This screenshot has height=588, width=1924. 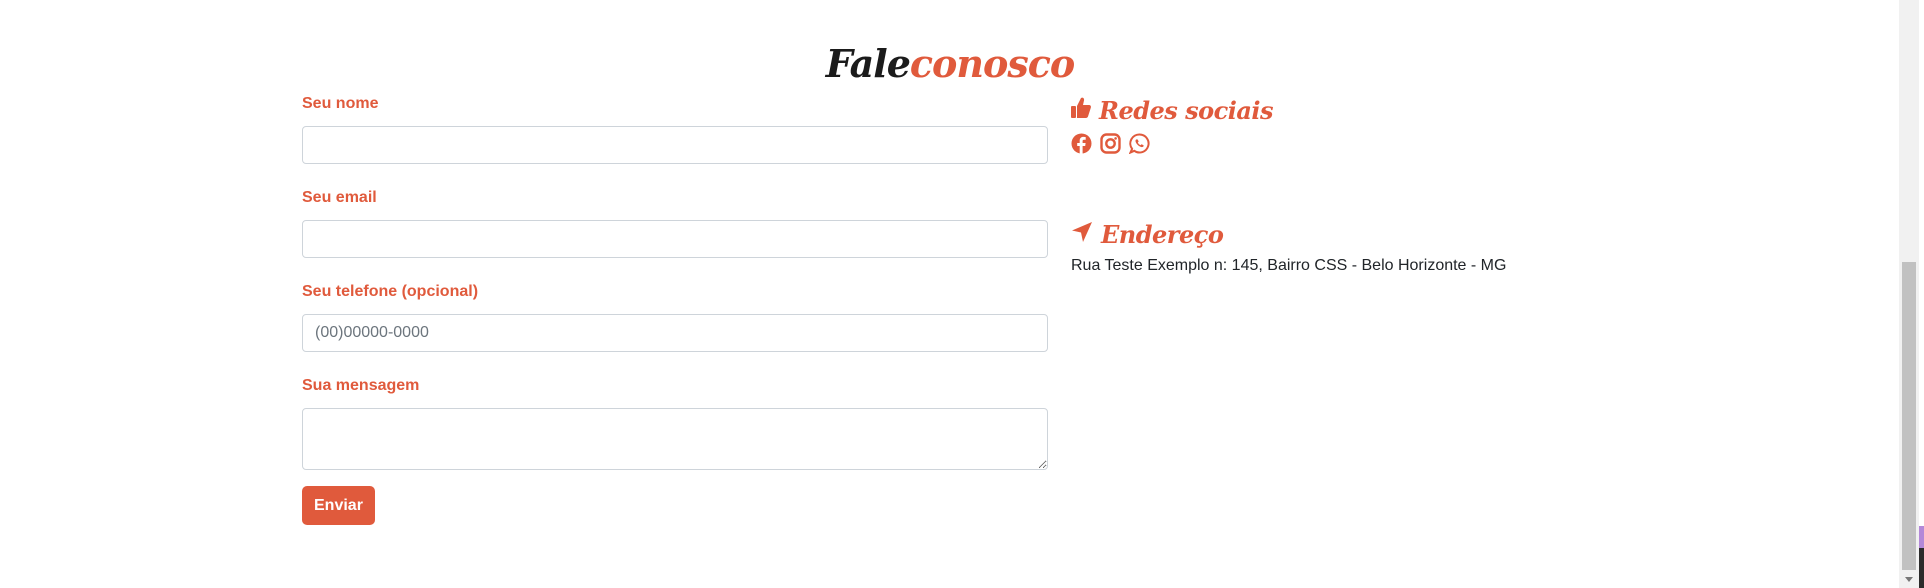 What do you see at coordinates (1351, 234) in the screenshot?
I see `address-heading-row: Endereço` at bounding box center [1351, 234].